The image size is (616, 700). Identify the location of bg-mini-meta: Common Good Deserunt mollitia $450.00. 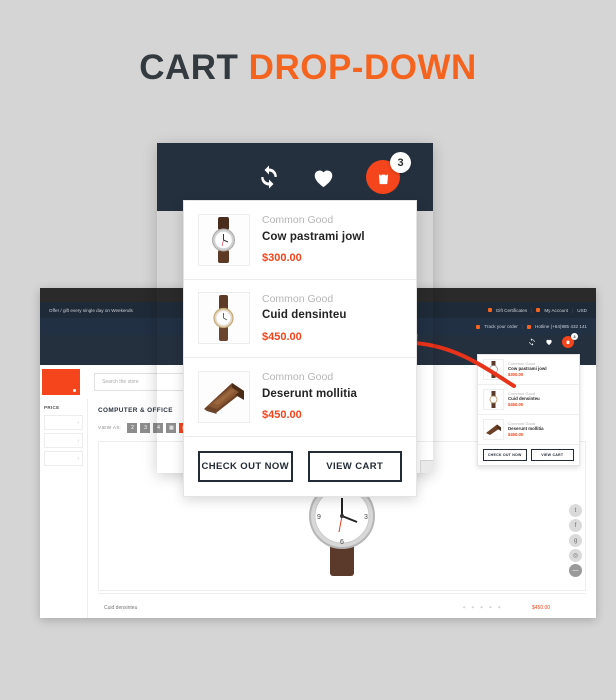
(526, 429).